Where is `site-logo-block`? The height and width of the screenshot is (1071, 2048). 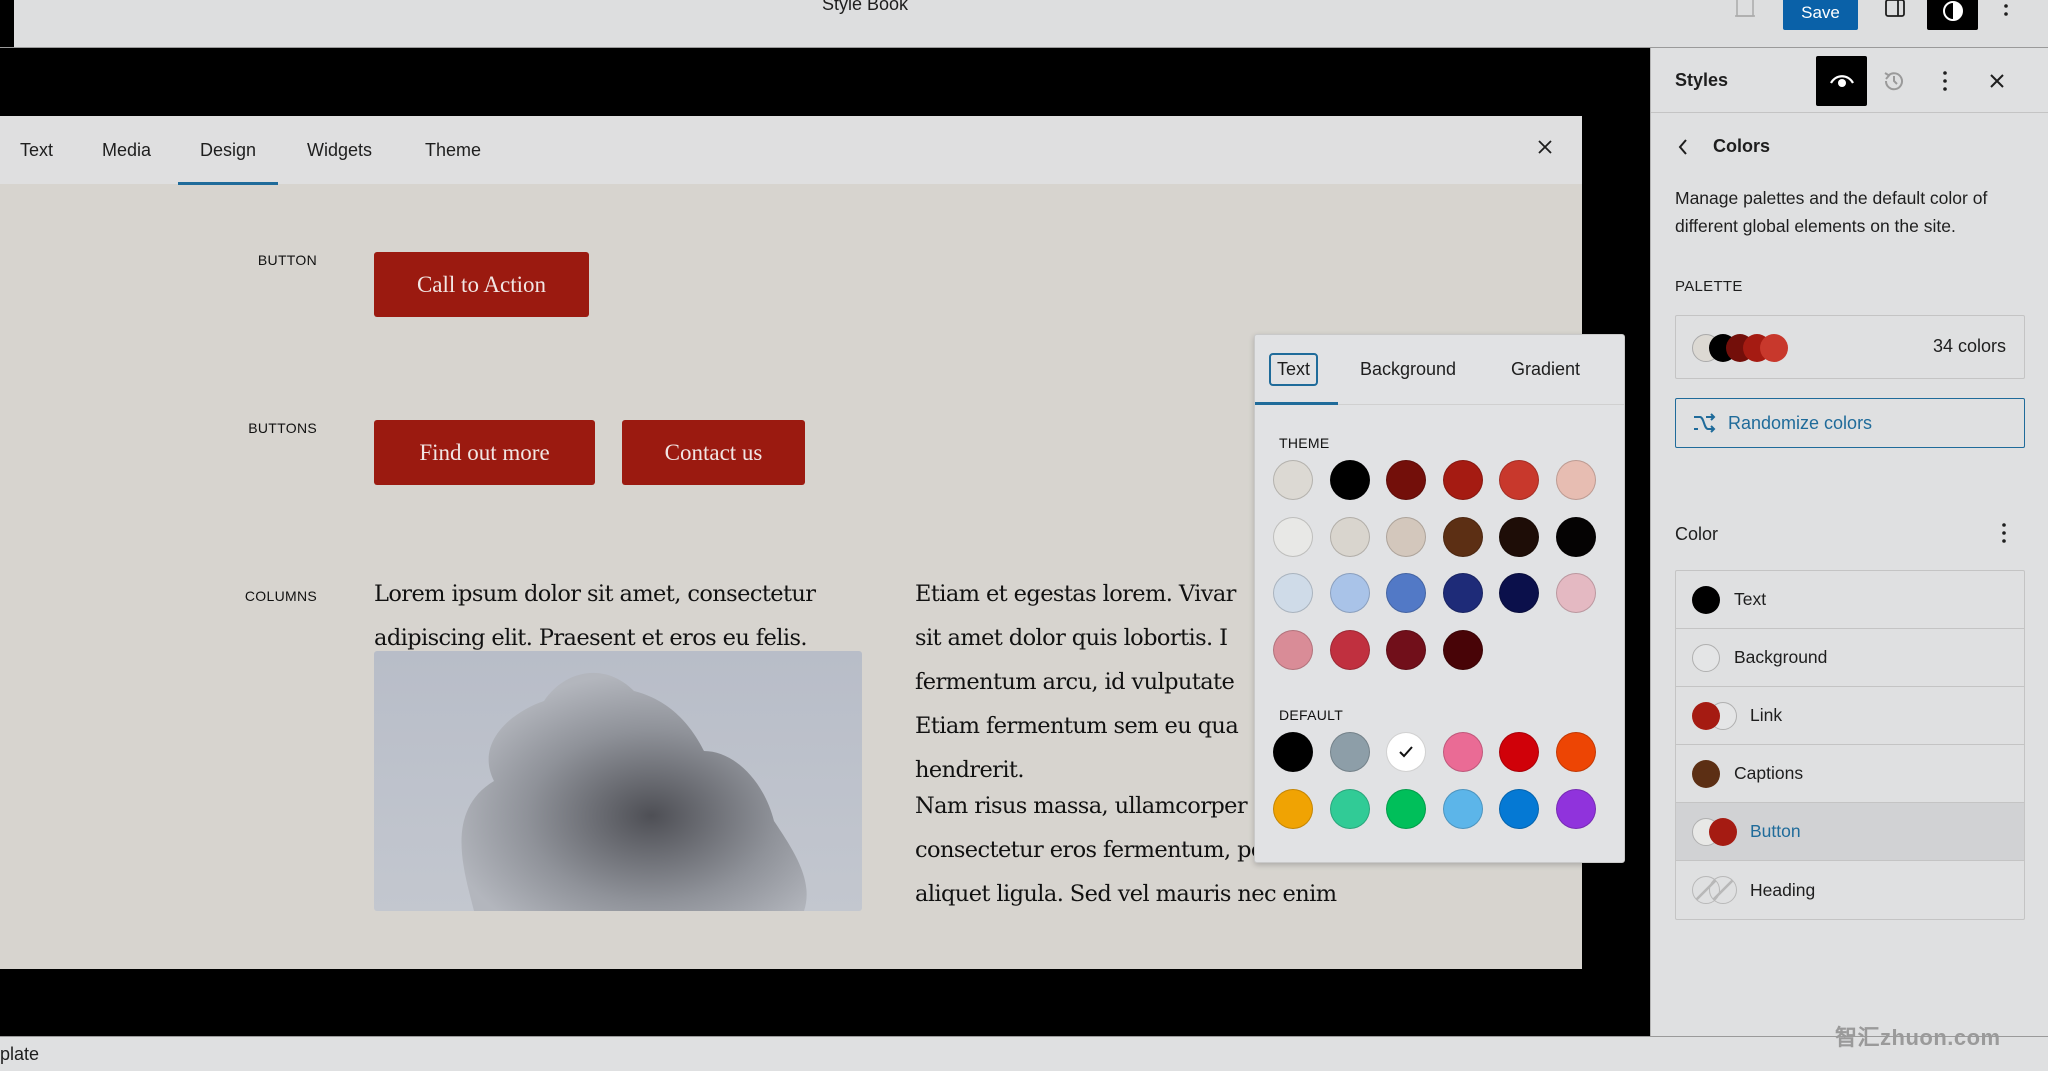
site-logo-block is located at coordinates (7, 23).